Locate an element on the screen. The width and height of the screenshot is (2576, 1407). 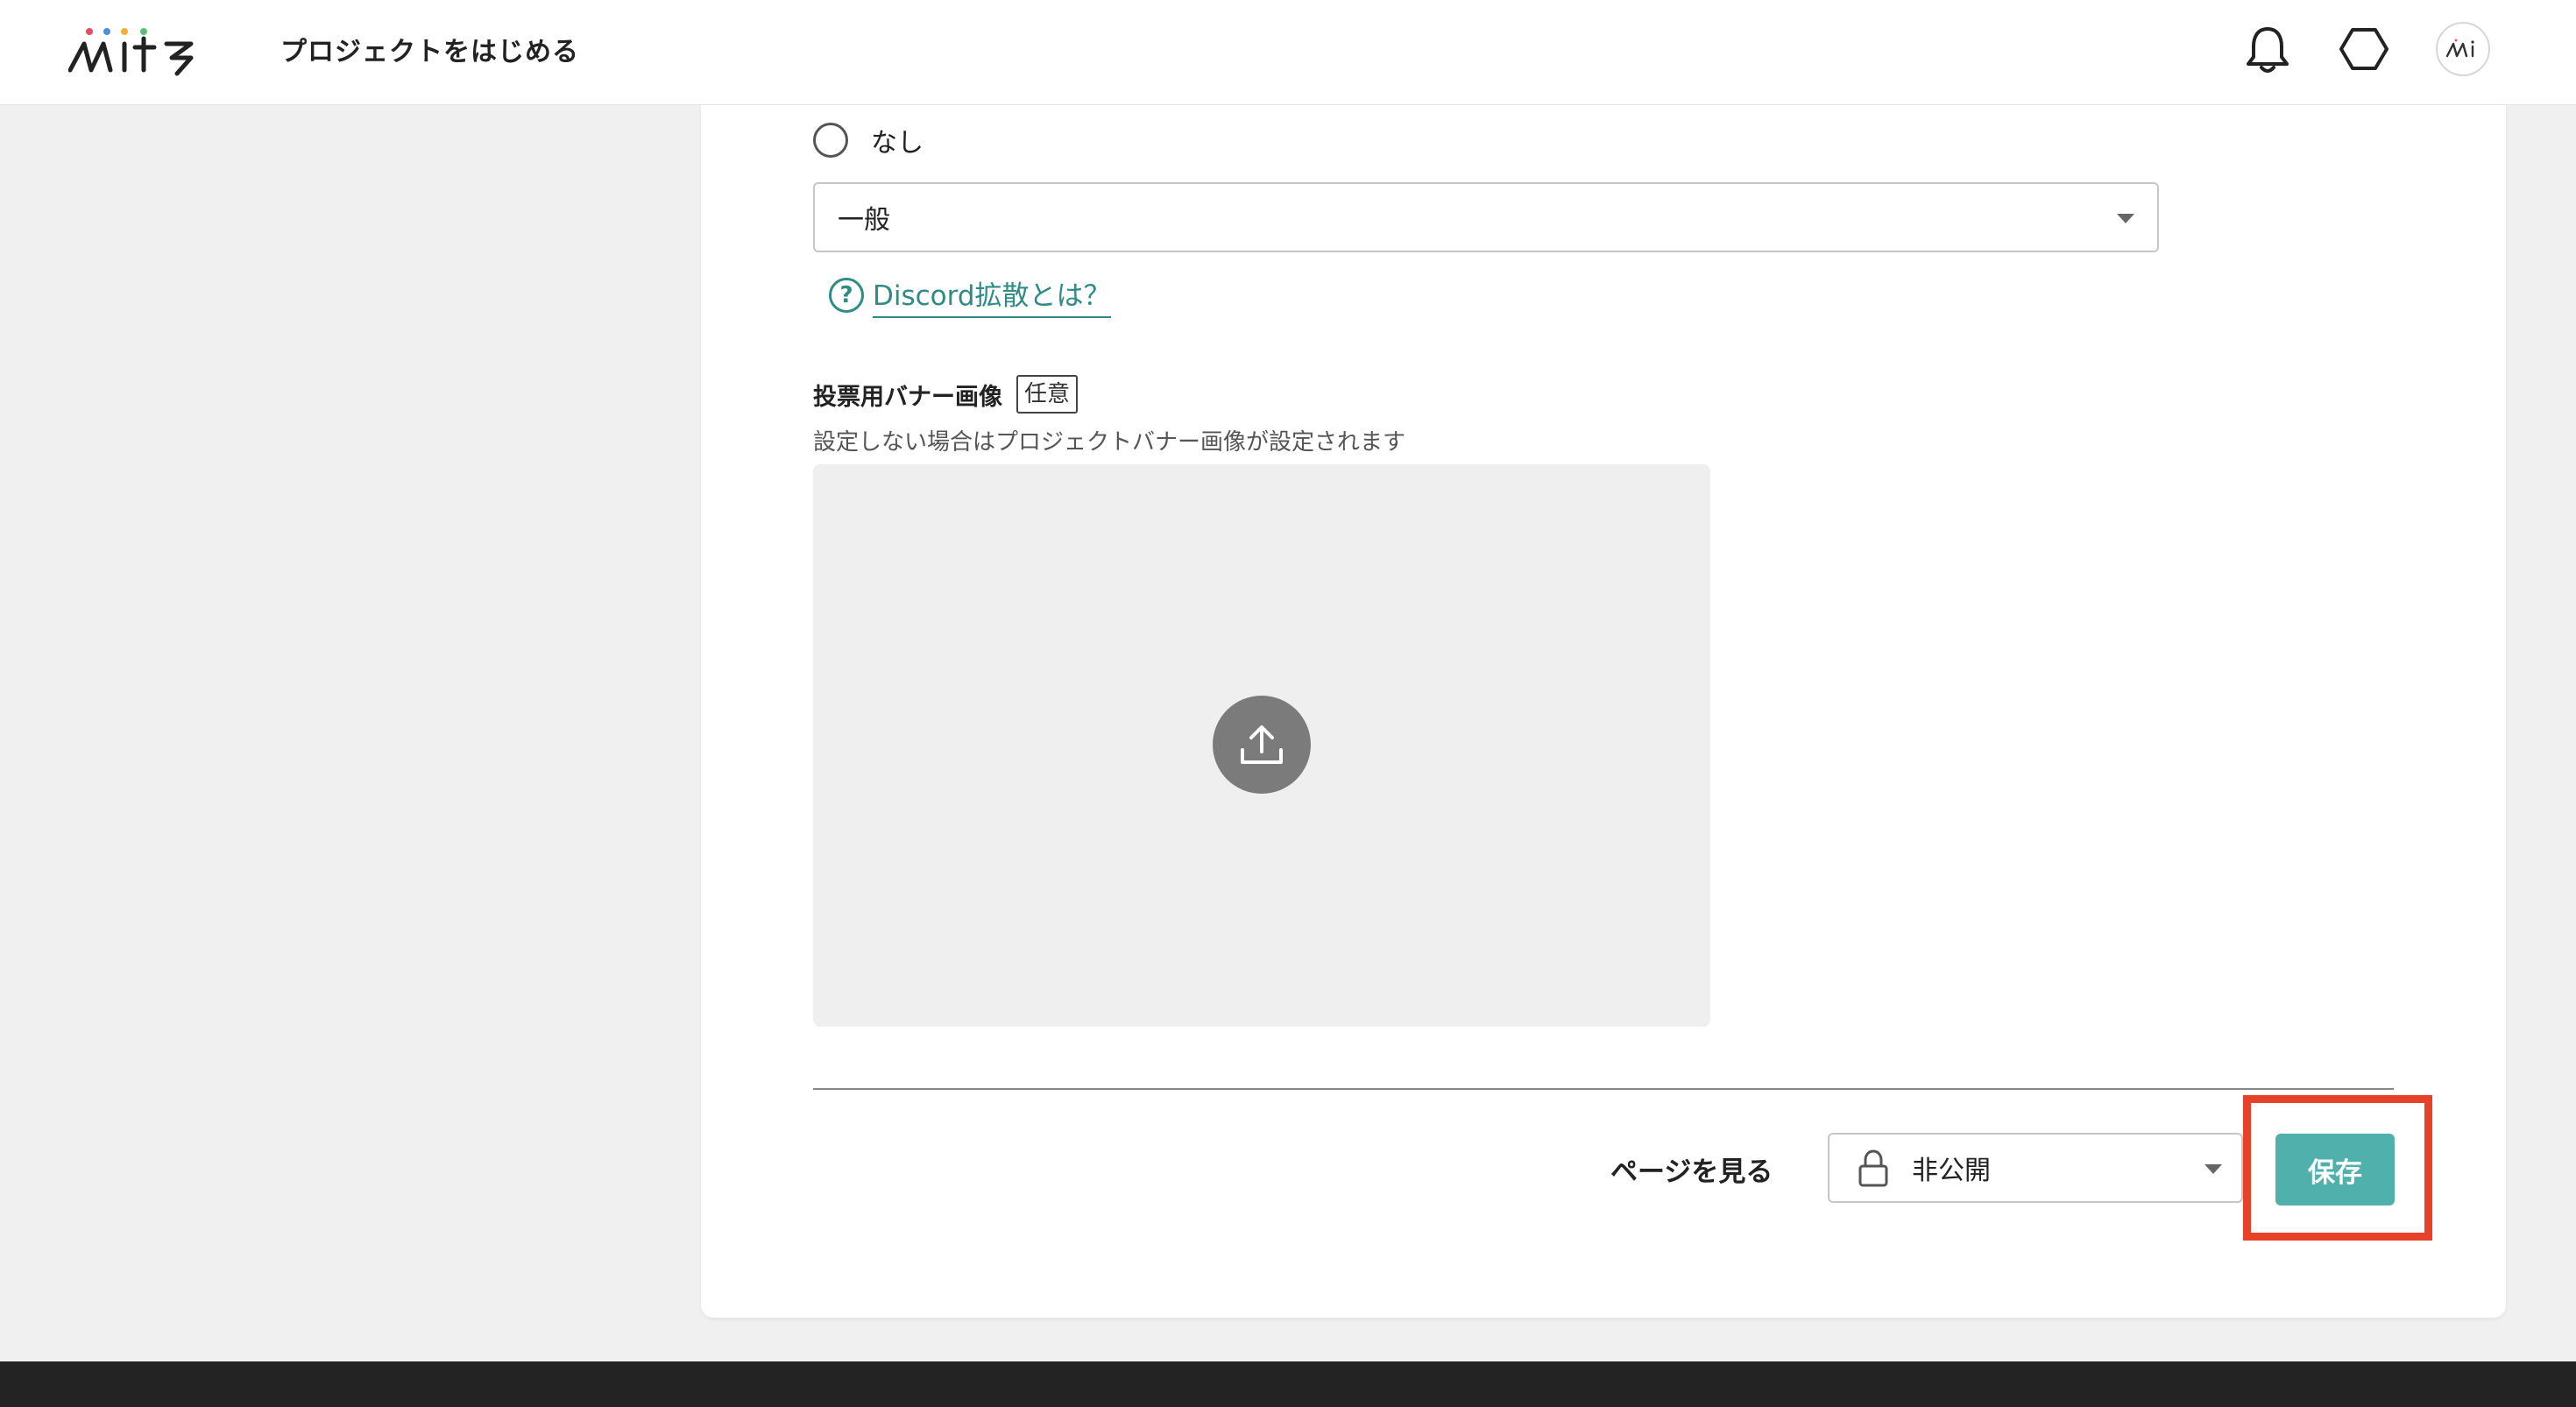
radio-none-label: なし is located at coordinates (897, 143).